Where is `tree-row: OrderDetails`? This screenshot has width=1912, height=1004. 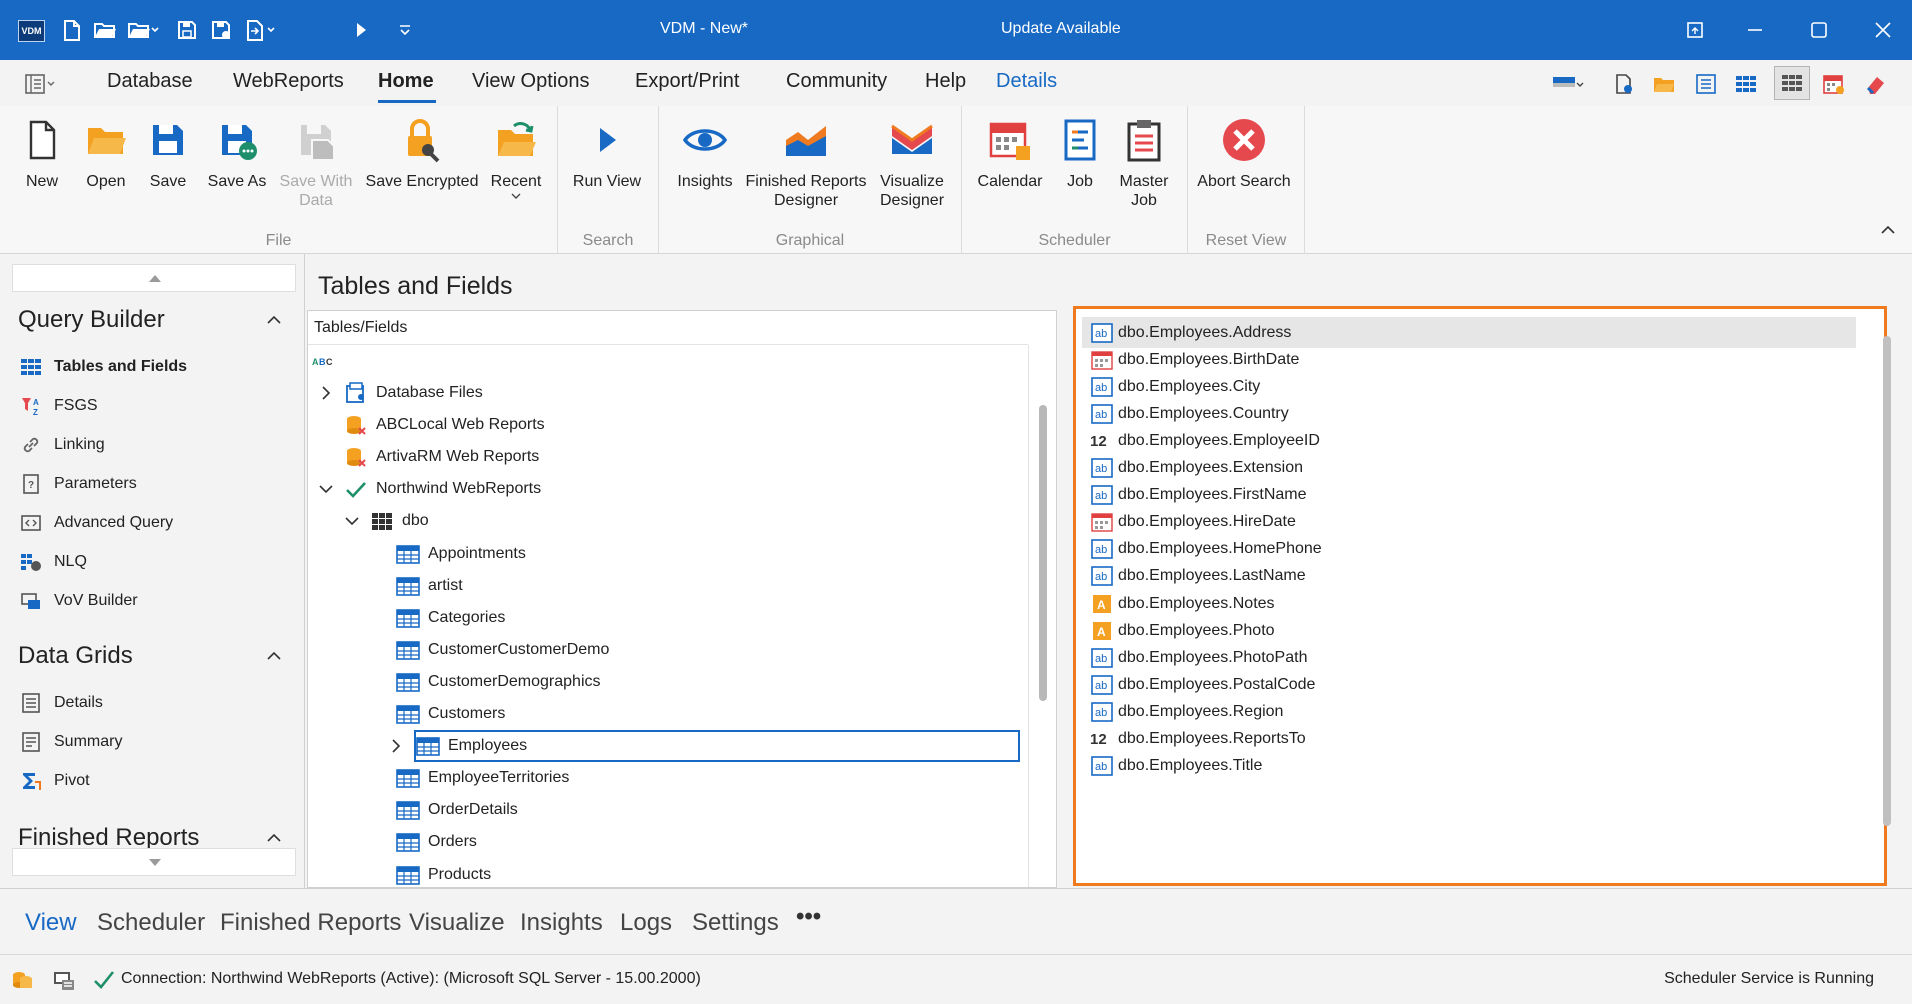 tree-row: OrderDetails is located at coordinates (444, 810).